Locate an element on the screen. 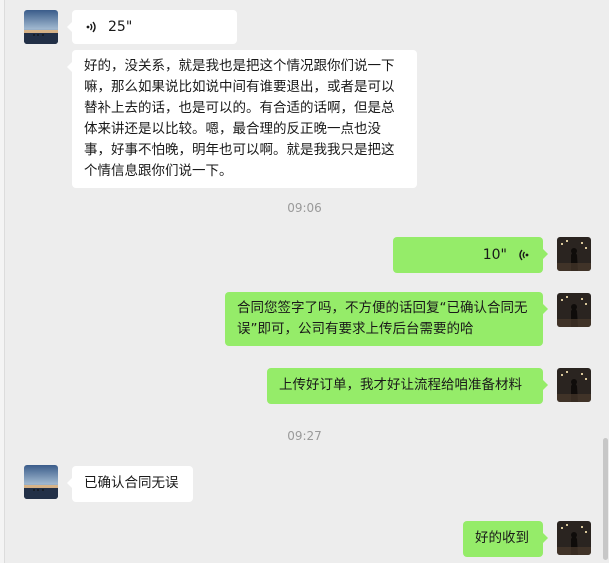 The height and width of the screenshot is (563, 609). text-message-bubble: 上传好订单，我才好让流程给咱准备材料 is located at coordinates (407, 386).